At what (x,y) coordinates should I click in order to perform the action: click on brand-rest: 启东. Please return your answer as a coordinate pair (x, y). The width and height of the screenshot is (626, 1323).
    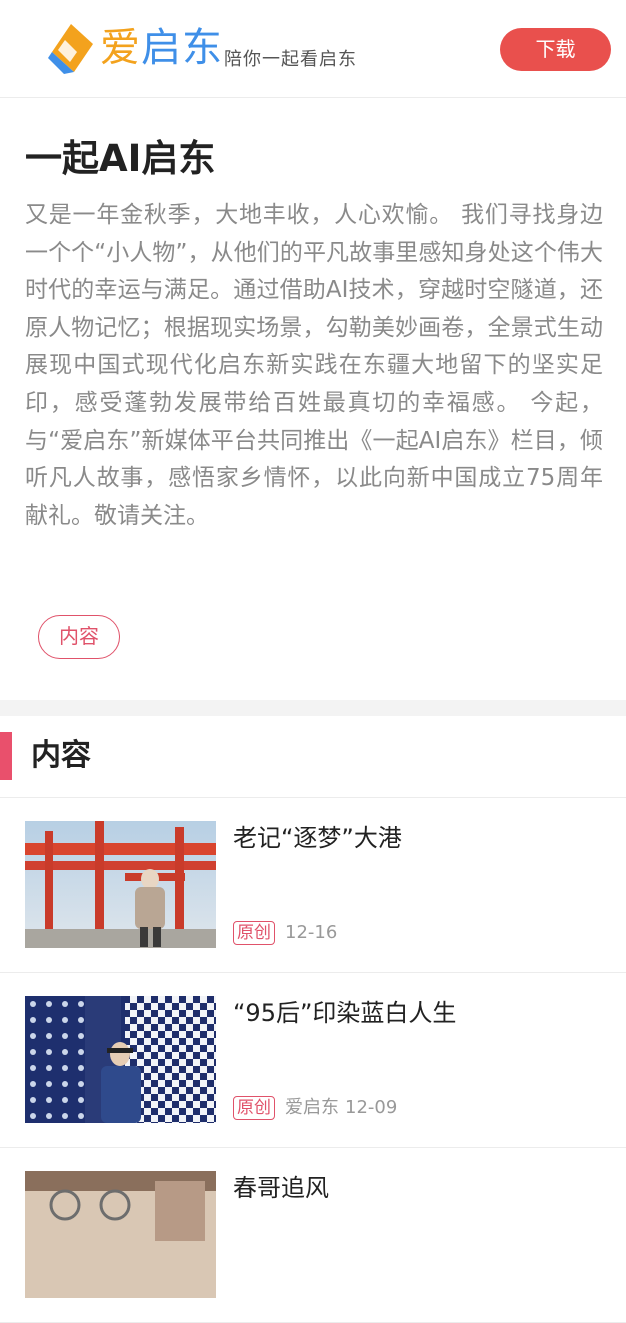
    Looking at the image, I should click on (182, 48).